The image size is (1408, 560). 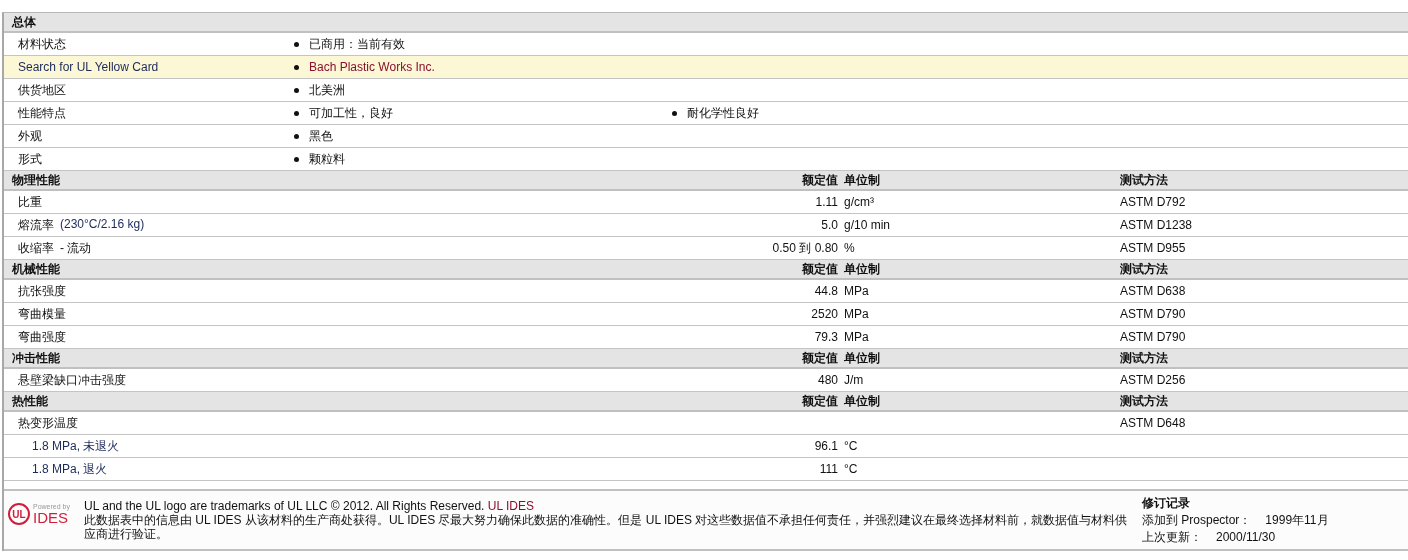 I want to click on property-name: 熔流率, so click(x=36, y=225).